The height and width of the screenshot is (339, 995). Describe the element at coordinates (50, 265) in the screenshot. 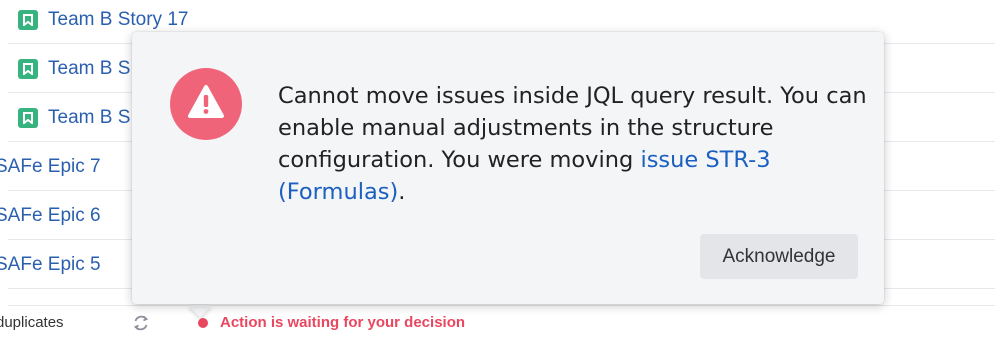

I see `issue-link: SAFe Epic 5` at that location.